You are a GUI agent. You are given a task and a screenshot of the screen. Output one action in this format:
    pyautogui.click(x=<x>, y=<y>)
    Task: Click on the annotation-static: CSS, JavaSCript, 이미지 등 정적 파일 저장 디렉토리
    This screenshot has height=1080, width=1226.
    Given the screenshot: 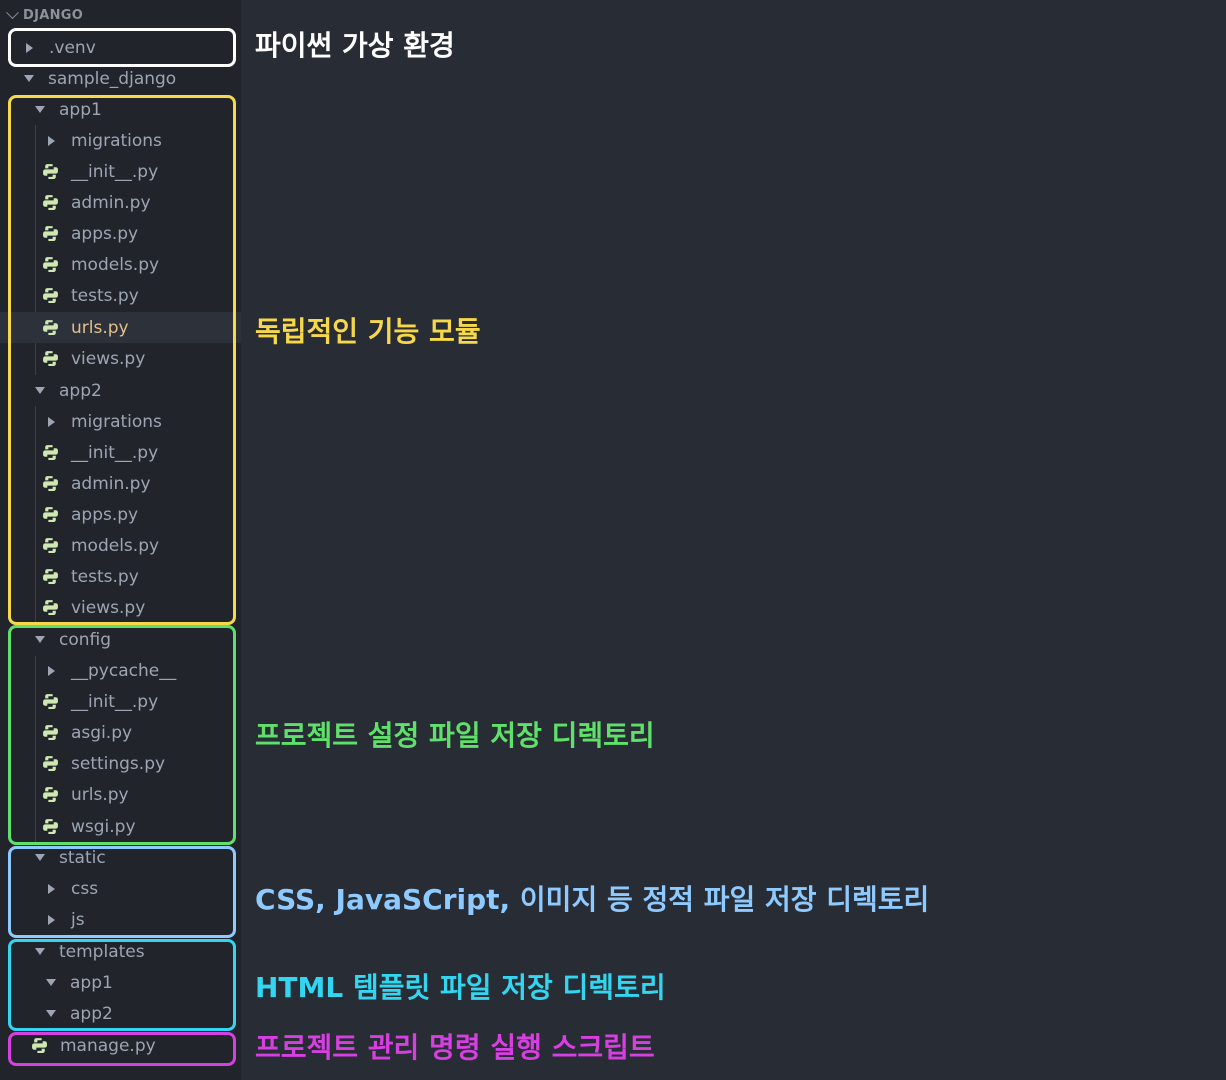 What is the action you would take?
    pyautogui.click(x=592, y=899)
    